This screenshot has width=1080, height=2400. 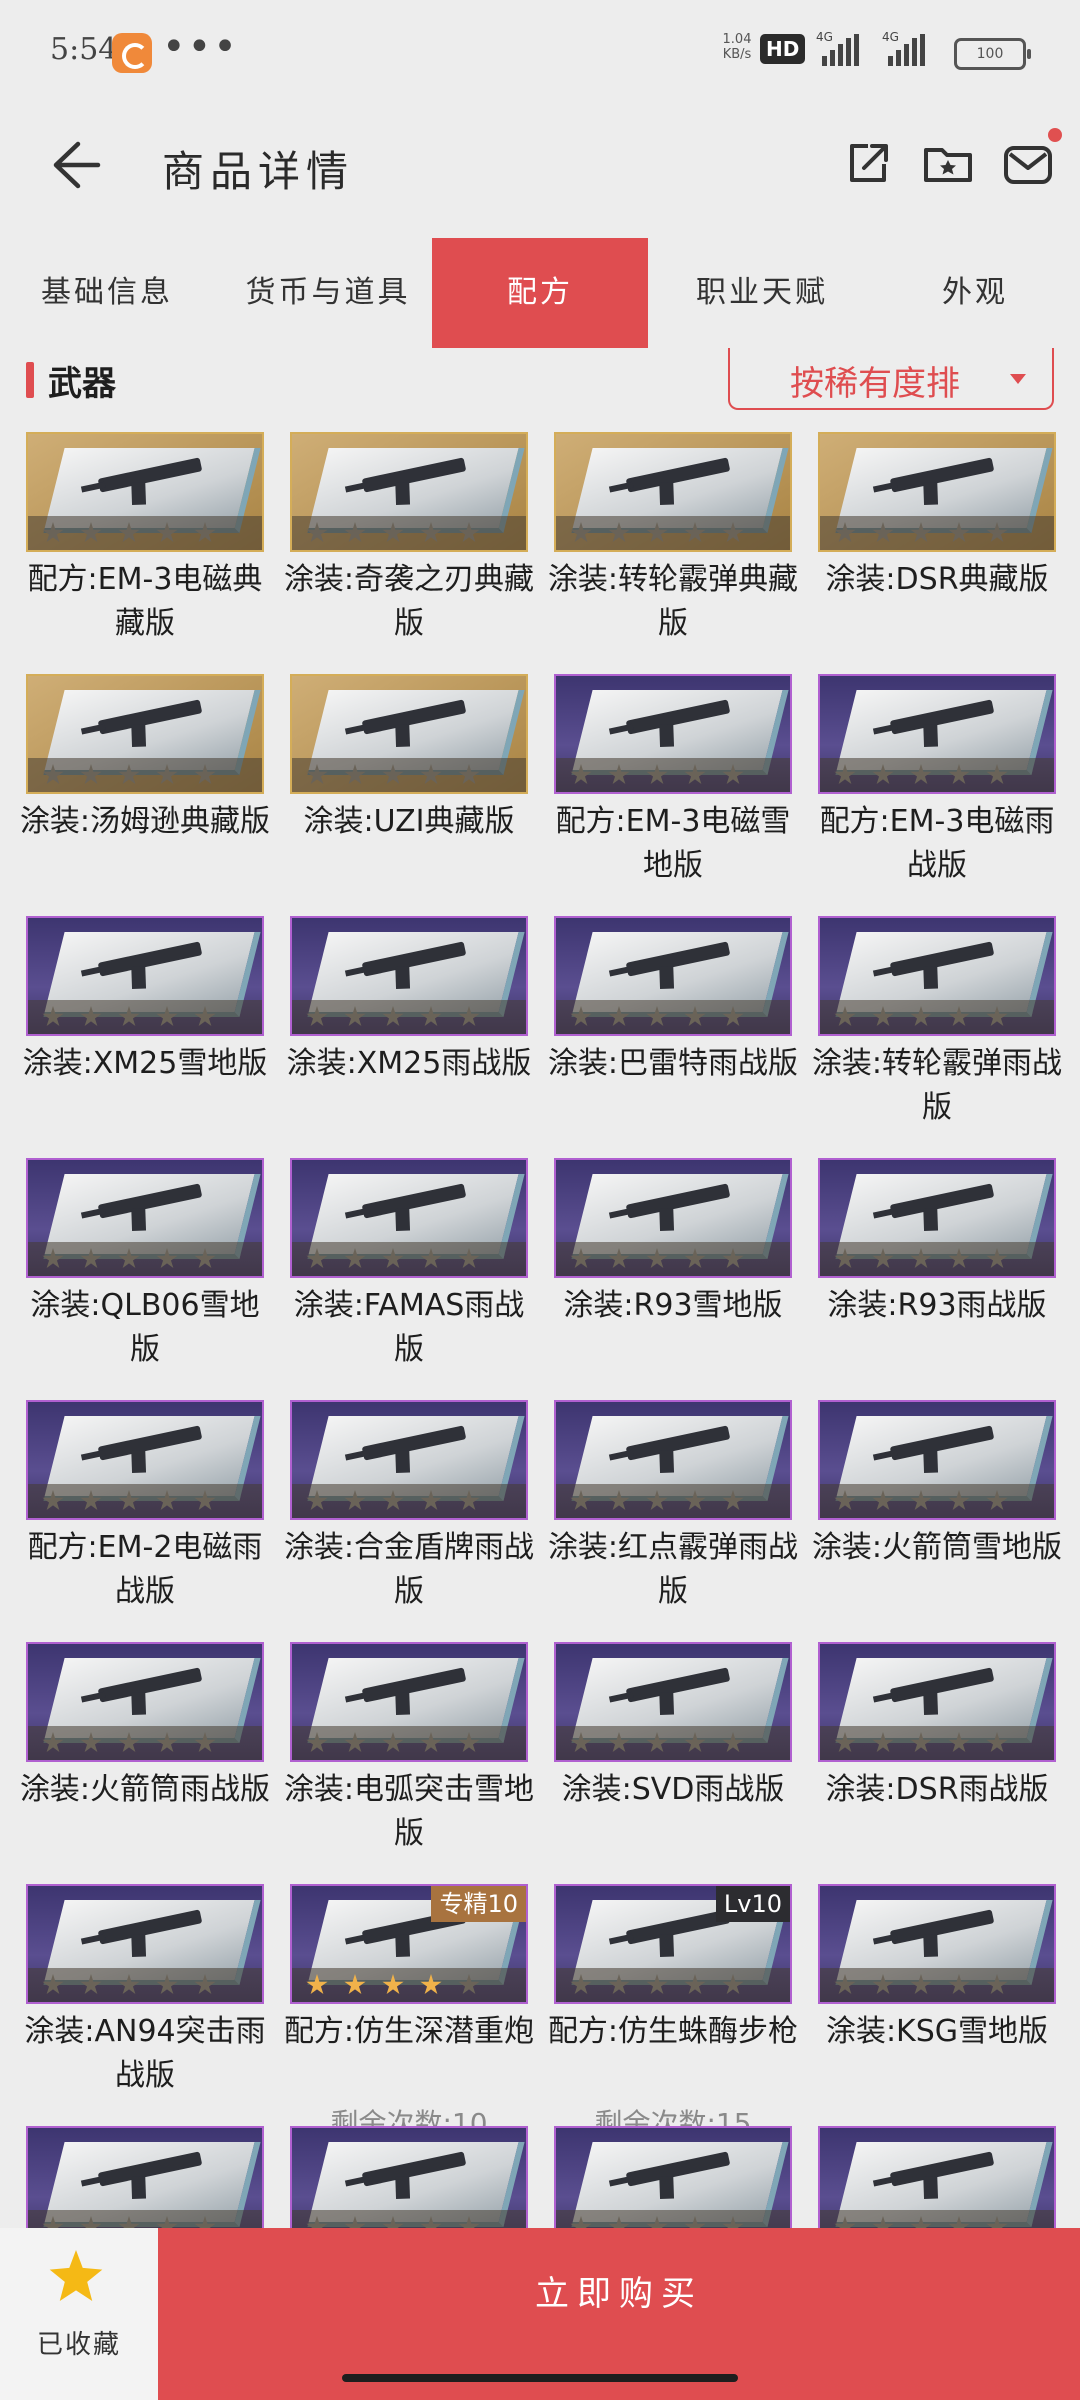 I want to click on recipe-item: 配方:EM-3电磁雪地版, so click(x=673, y=794).